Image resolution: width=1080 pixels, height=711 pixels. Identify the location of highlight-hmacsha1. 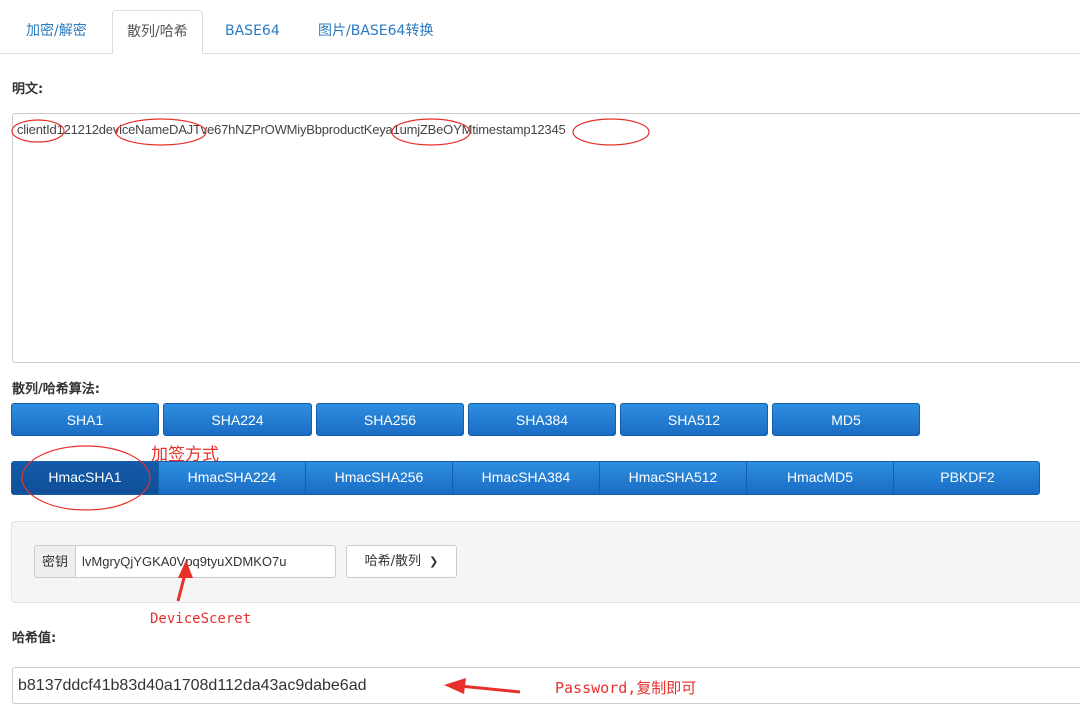
(86, 478).